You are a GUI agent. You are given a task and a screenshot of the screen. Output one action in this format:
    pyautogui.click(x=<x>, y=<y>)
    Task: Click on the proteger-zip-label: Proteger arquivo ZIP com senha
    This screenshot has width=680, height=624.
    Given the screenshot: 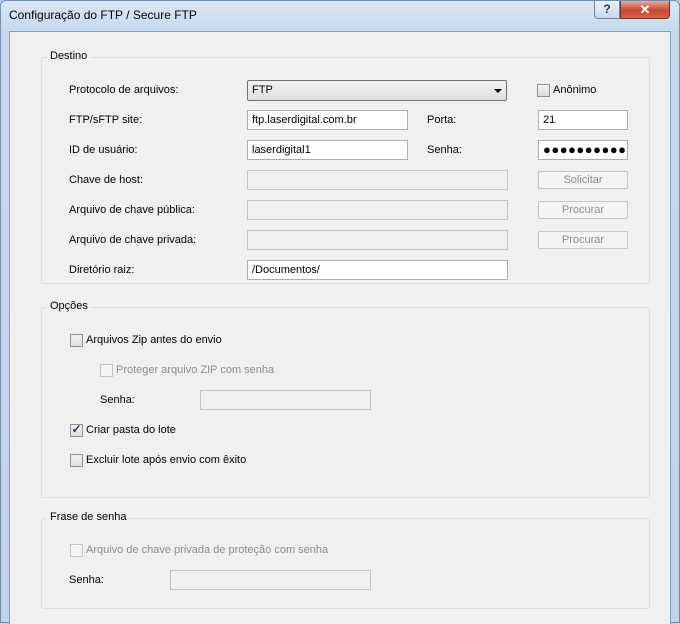 What is the action you would take?
    pyautogui.click(x=195, y=370)
    